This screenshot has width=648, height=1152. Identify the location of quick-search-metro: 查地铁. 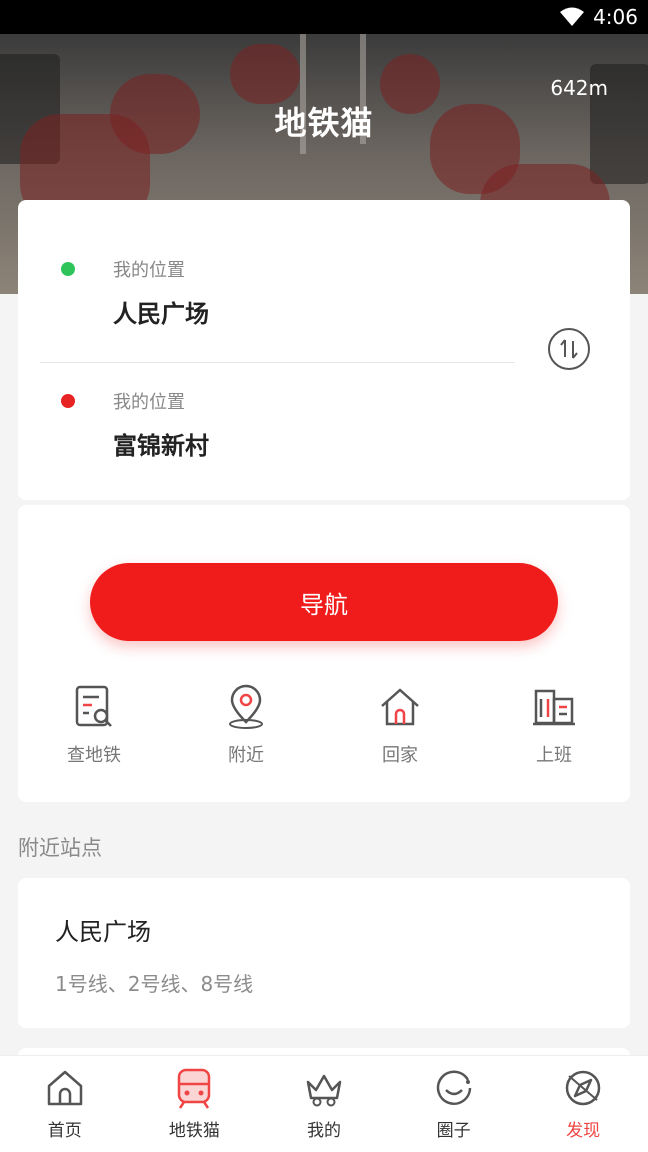
(94, 725).